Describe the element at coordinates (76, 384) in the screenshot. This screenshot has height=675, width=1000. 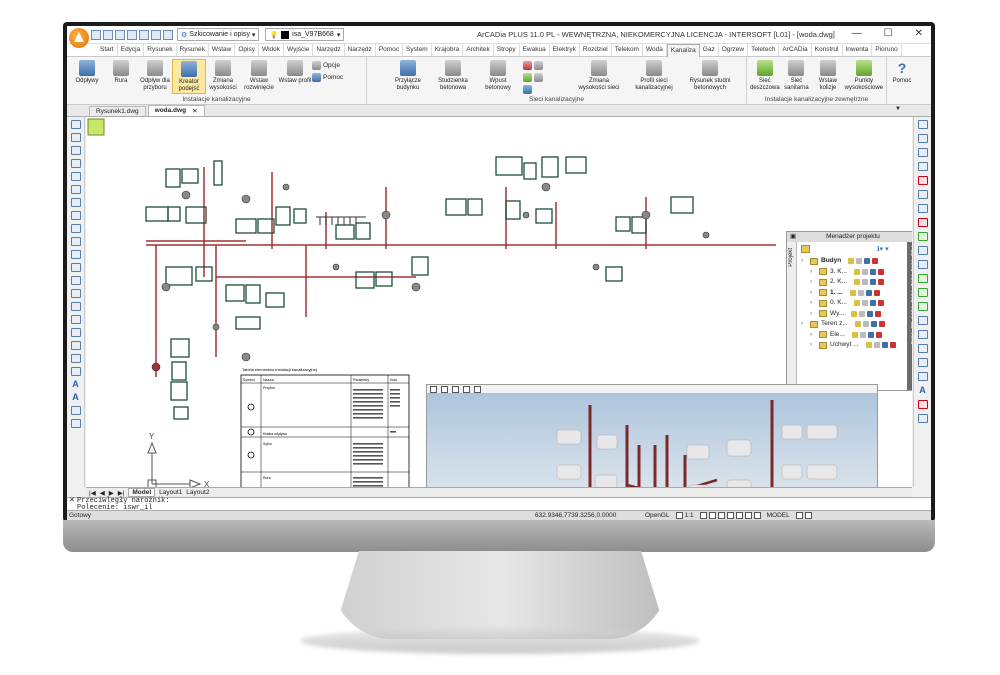
I see `text-tool-icon: A` at that location.